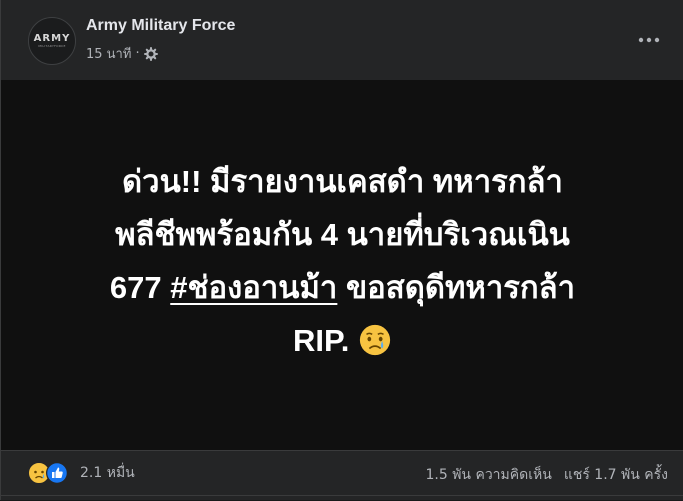 This screenshot has height=501, width=683. I want to click on reaction-summary: 2.1 หมื่น, so click(81, 473).